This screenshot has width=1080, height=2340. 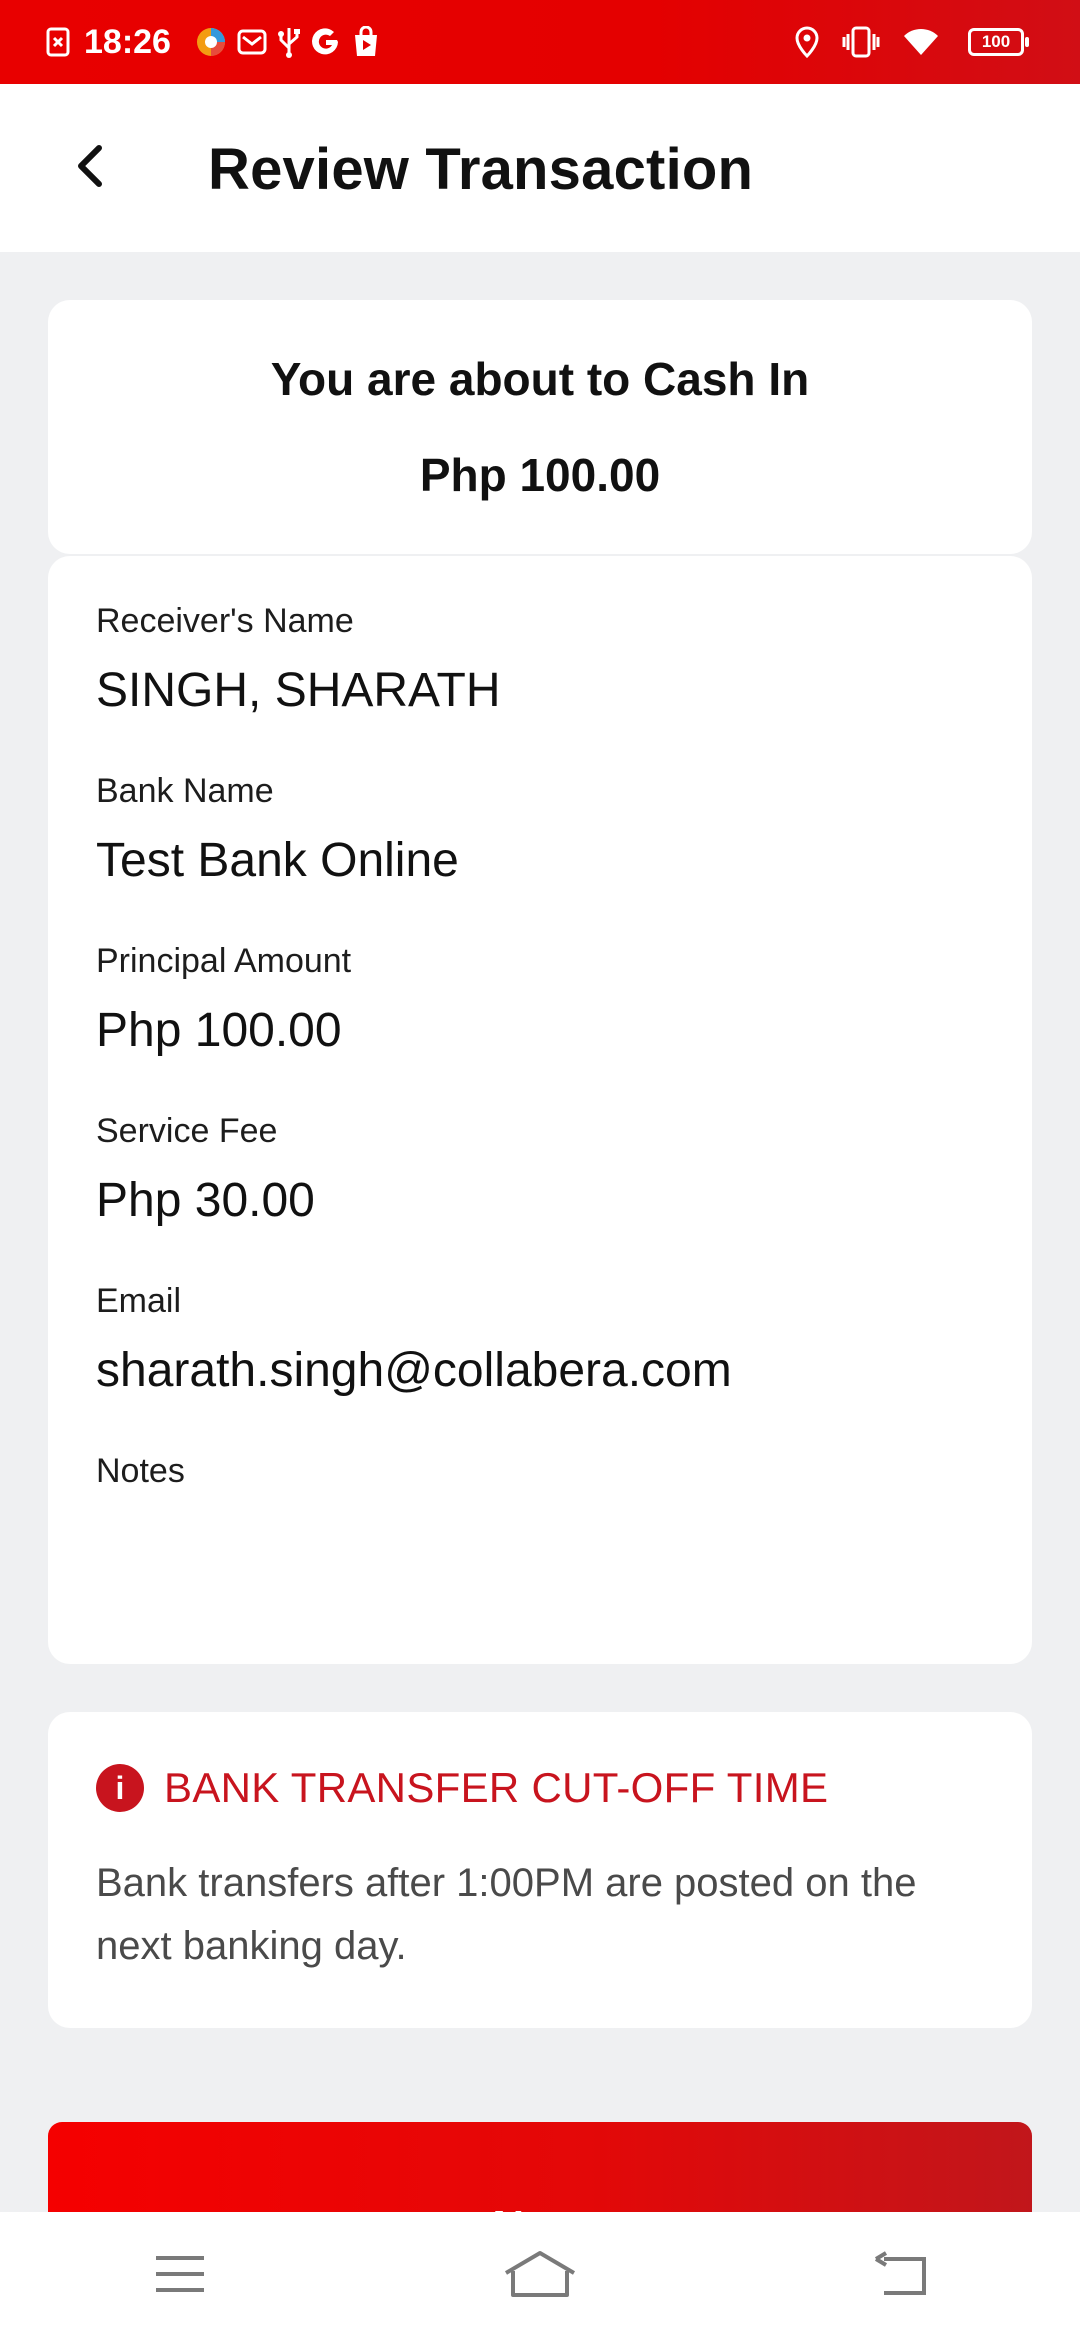 I want to click on chevron-left-icon, so click(x=90, y=168).